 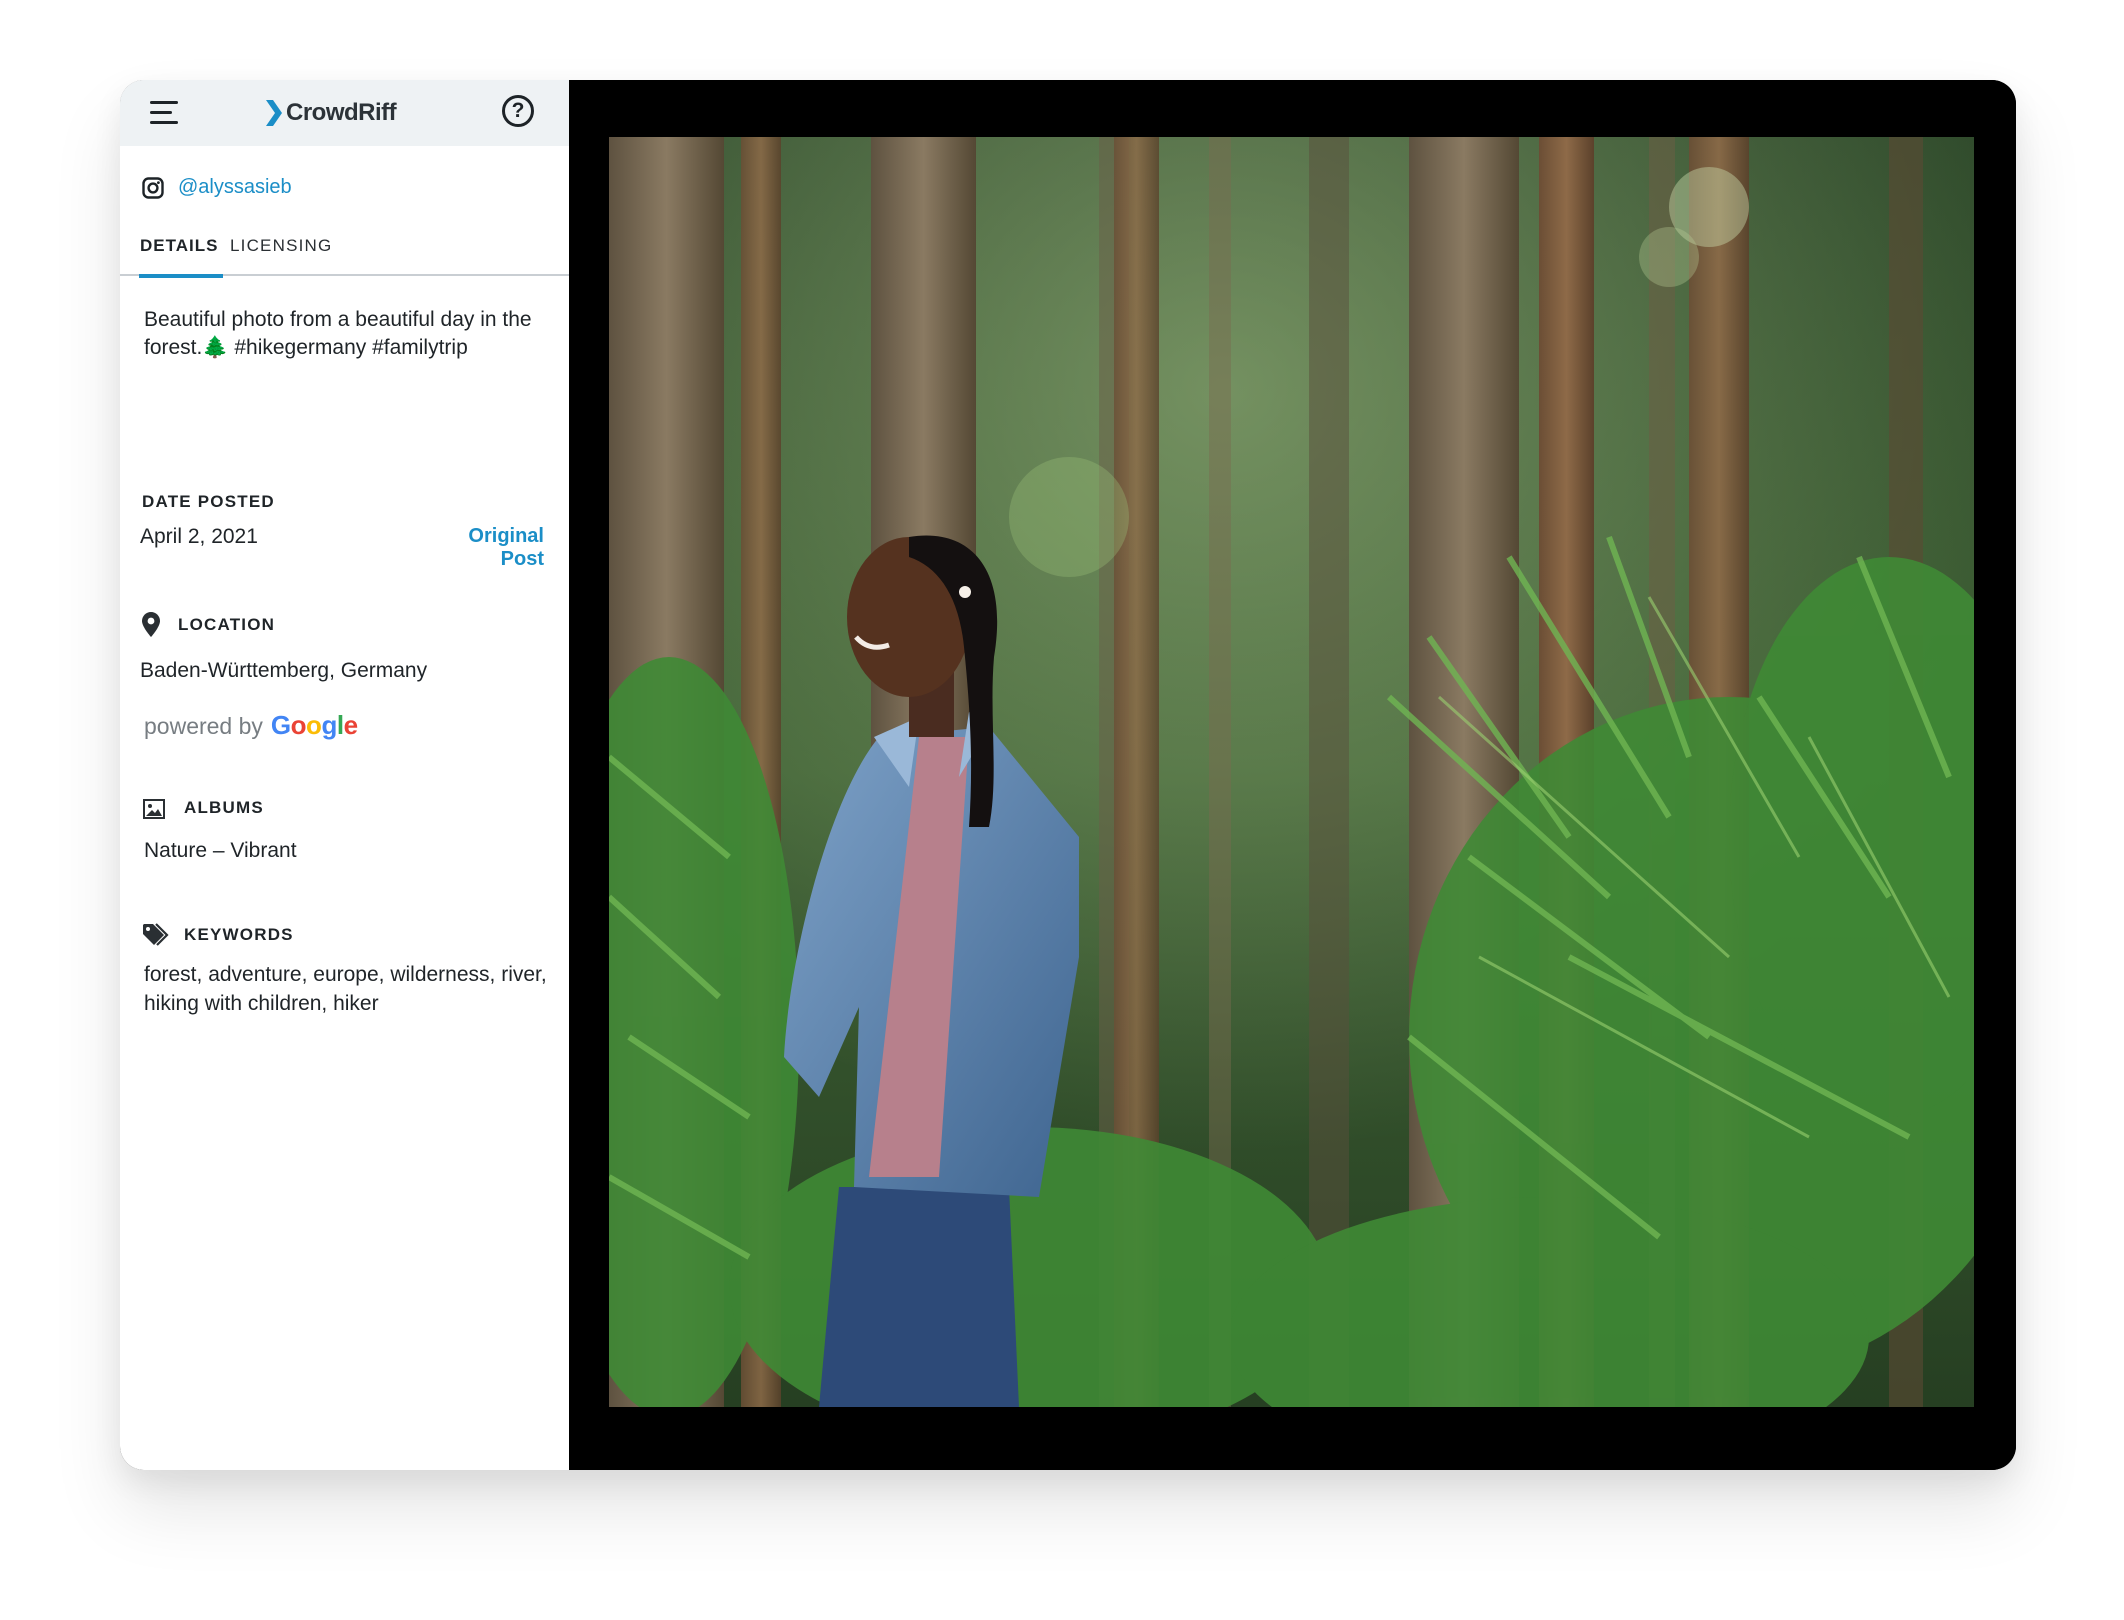 I want to click on active-tab-indicator, so click(x=181, y=276).